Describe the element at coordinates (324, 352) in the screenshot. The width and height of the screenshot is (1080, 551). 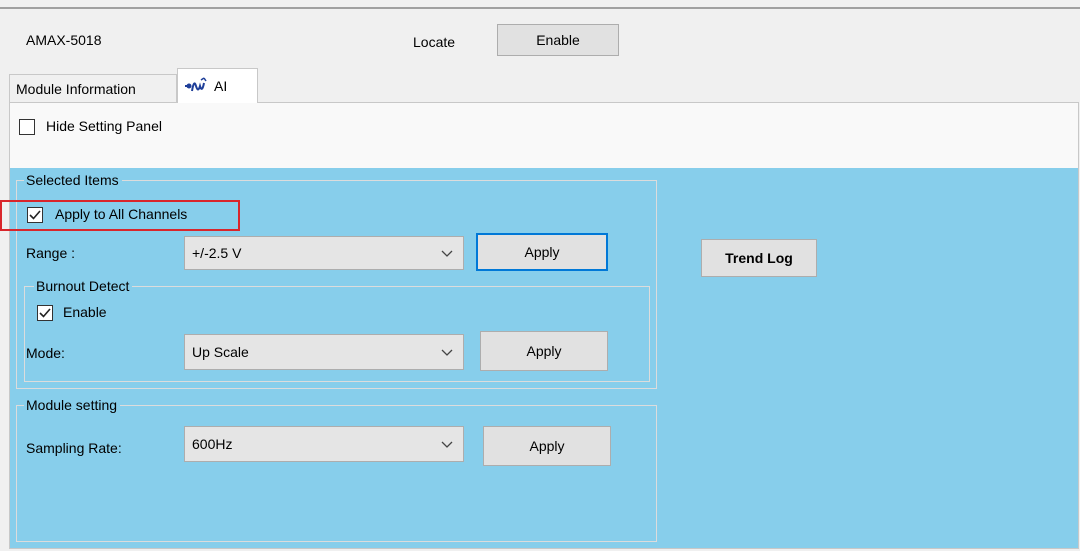
I see `mode-select: Up Scale` at that location.